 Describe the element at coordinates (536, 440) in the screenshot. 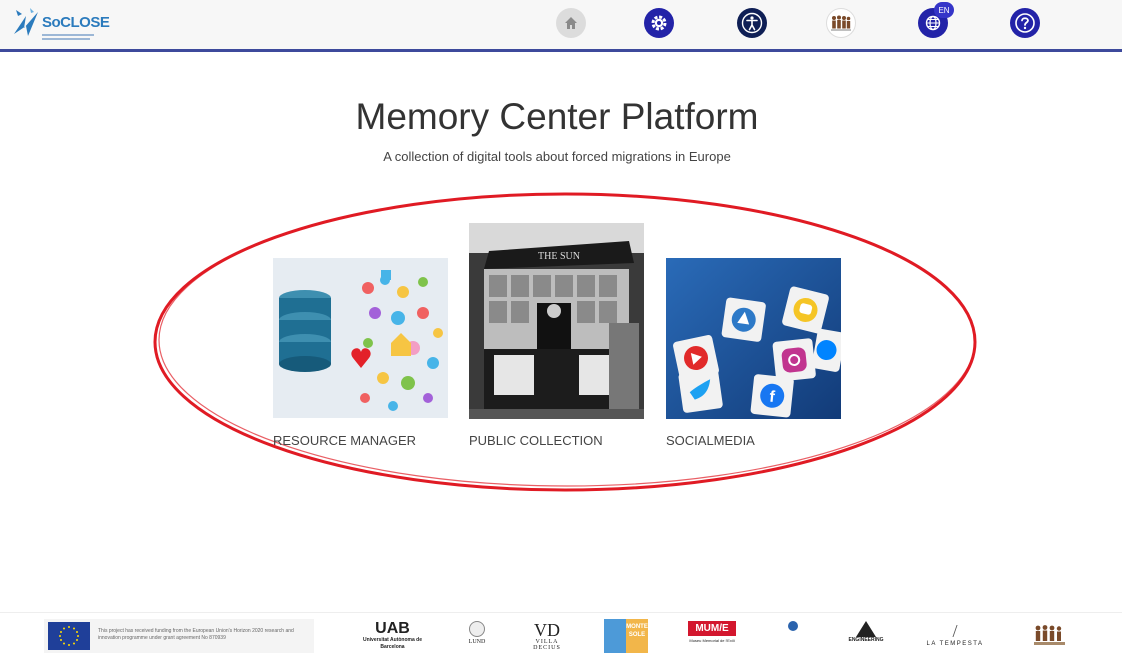

I see `card-label: PUBLIC COLLECTION` at that location.